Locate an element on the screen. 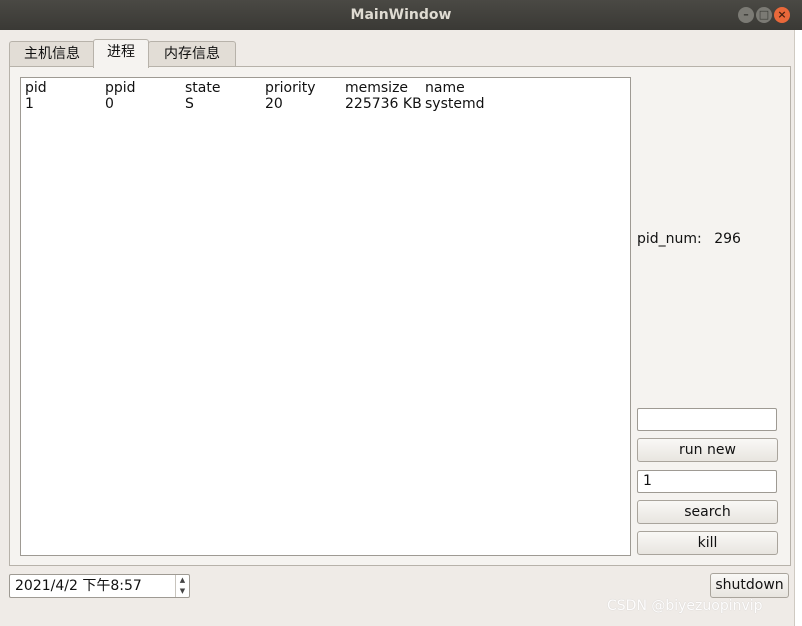 Image resolution: width=802 pixels, height=626 pixels. tab-memory-info: 内存信息 is located at coordinates (192, 54).